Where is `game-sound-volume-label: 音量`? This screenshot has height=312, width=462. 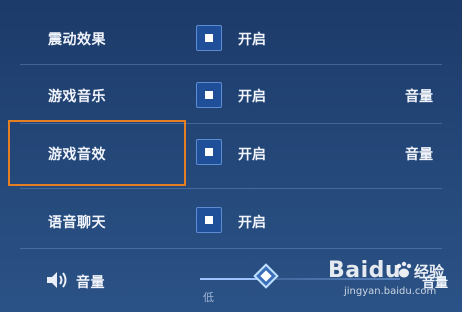 game-sound-volume-label: 音量 is located at coordinates (419, 155).